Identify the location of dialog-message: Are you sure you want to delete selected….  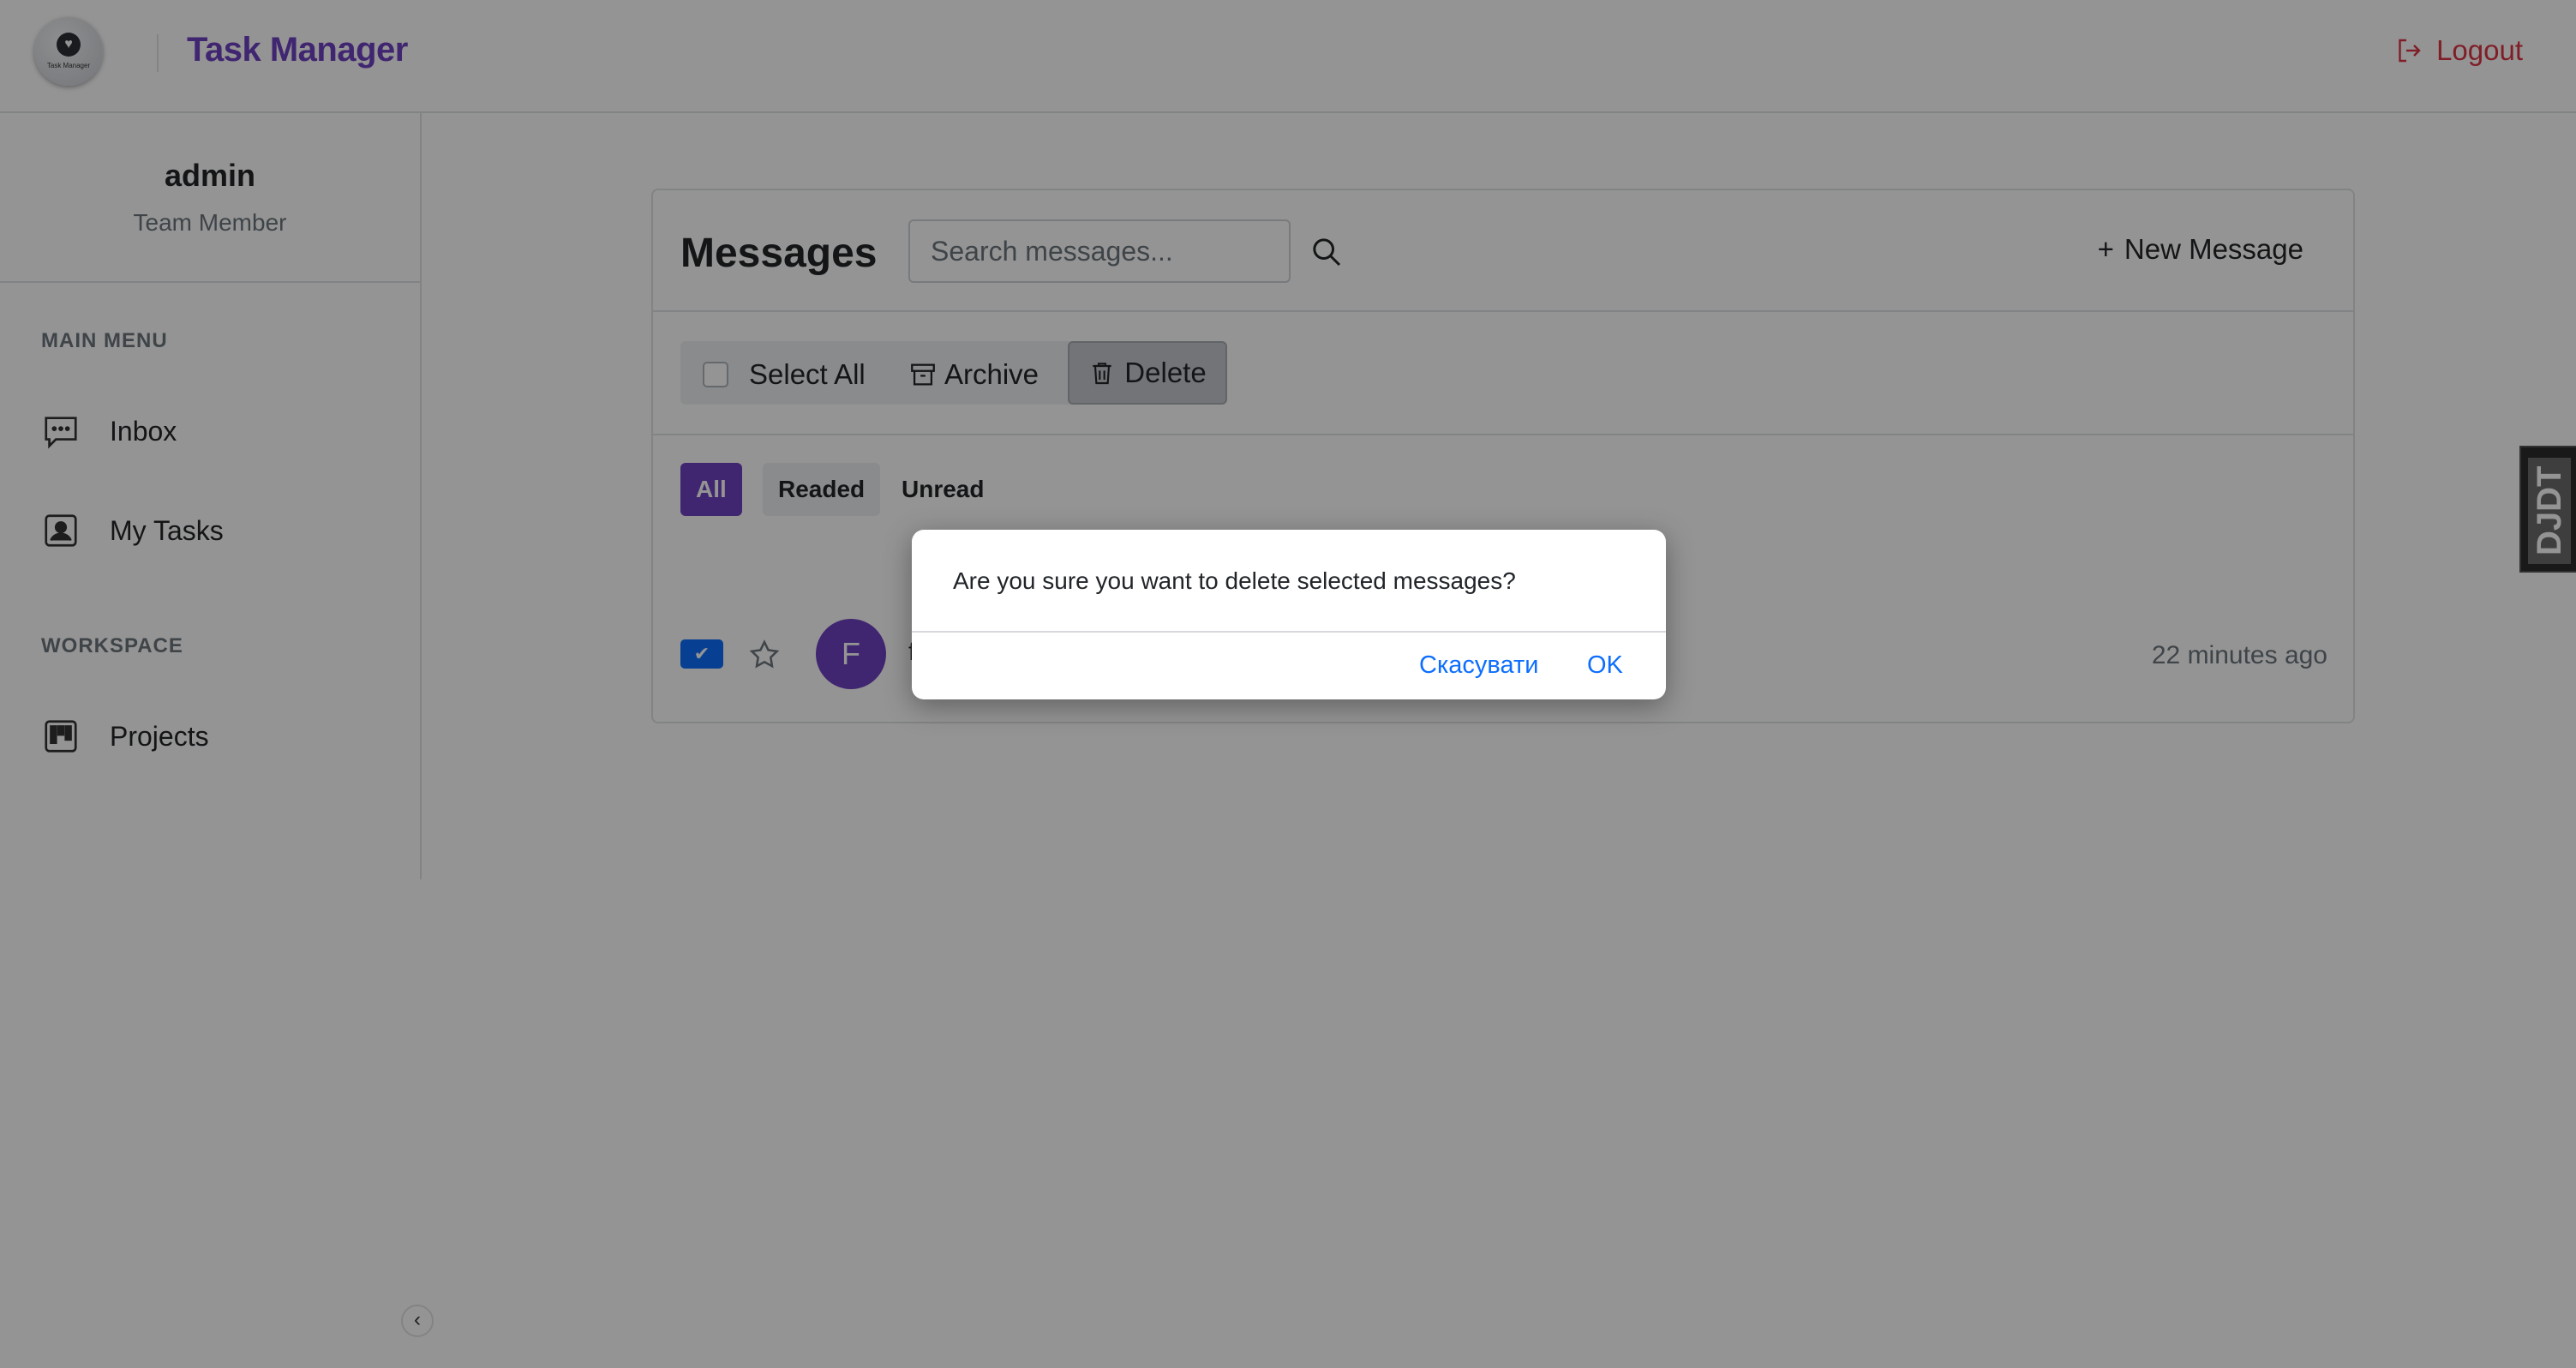
(1234, 580).